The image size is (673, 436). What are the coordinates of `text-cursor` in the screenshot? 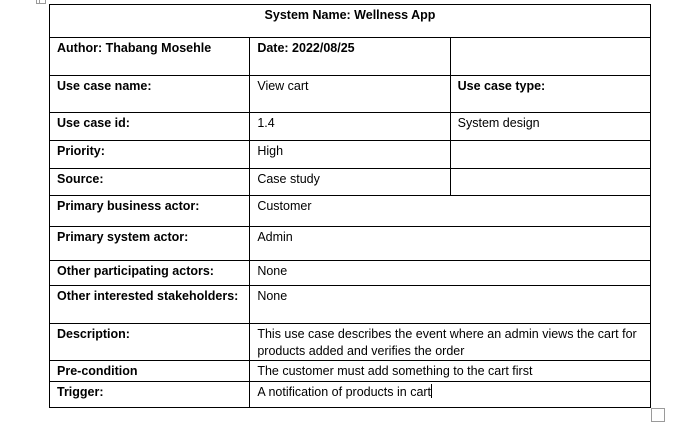 It's located at (432, 391).